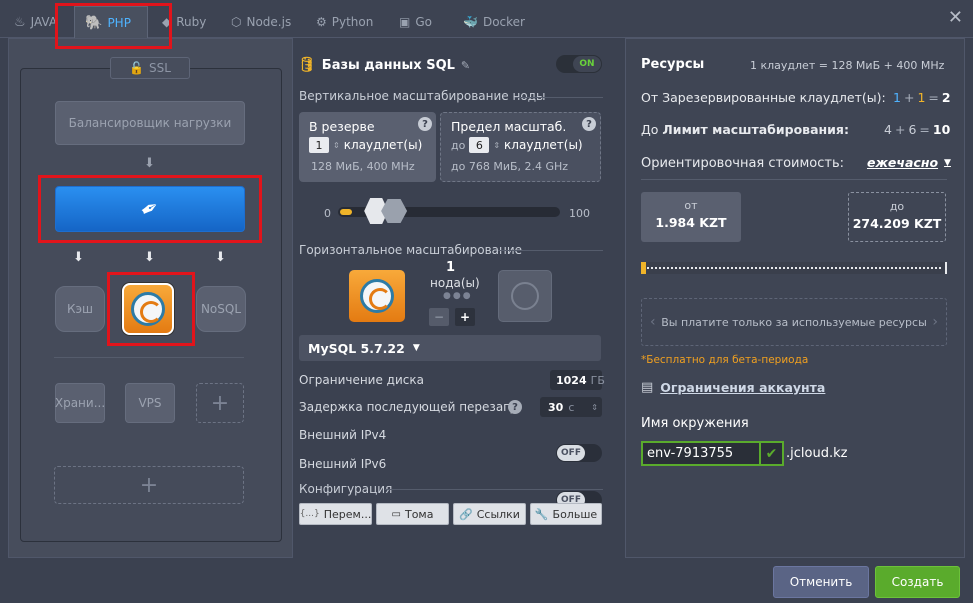 This screenshot has width=973, height=603. I want to click on mysql-node-button, so click(148, 309).